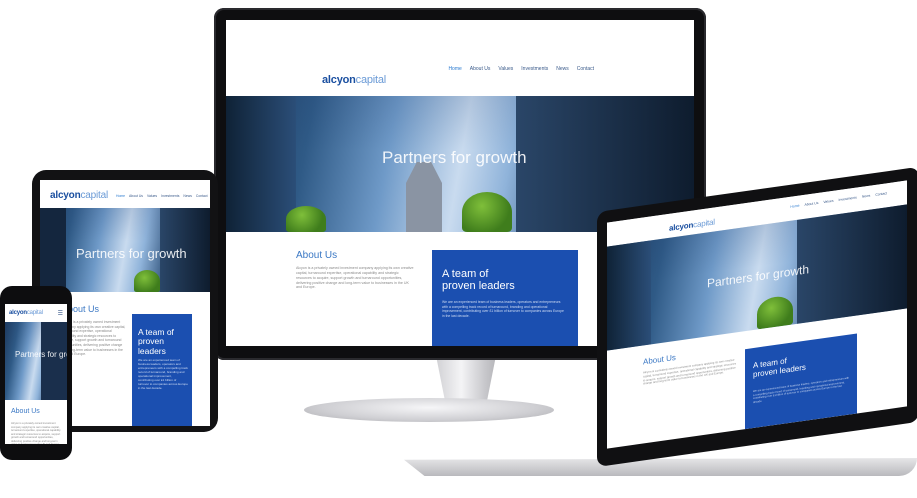 The height and width of the screenshot is (498, 917). What do you see at coordinates (429, 410) in the screenshot?
I see `monitor-stand-base` at bounding box center [429, 410].